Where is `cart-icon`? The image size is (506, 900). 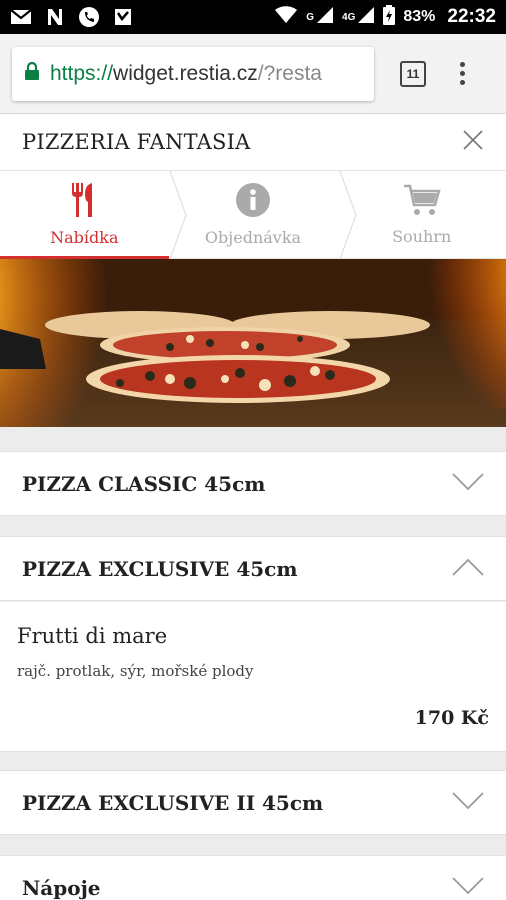
cart-icon is located at coordinates (422, 202).